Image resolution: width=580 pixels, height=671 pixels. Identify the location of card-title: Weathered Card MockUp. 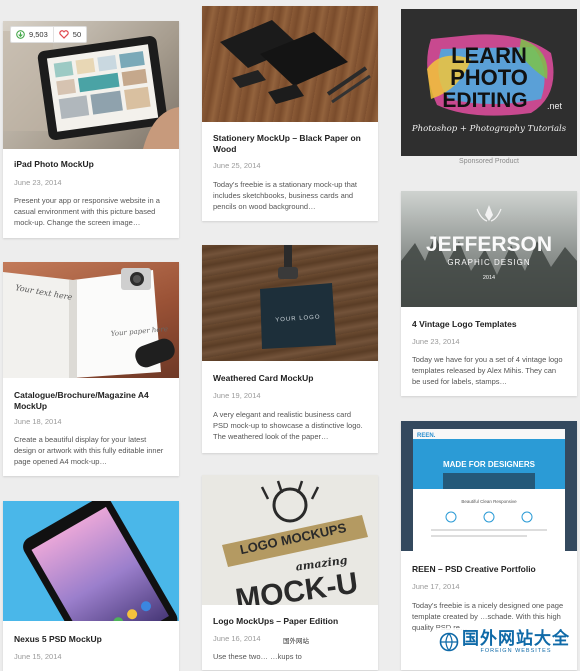
(290, 378).